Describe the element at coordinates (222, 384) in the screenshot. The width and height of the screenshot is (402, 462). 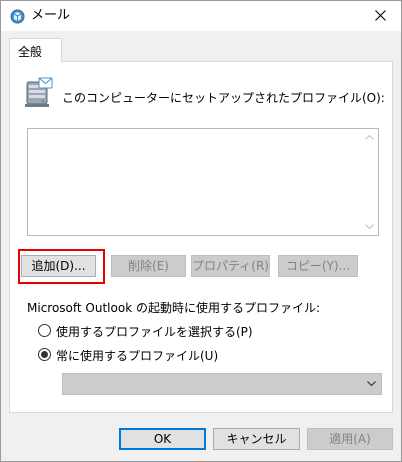
I see `profile-dropdown` at that location.